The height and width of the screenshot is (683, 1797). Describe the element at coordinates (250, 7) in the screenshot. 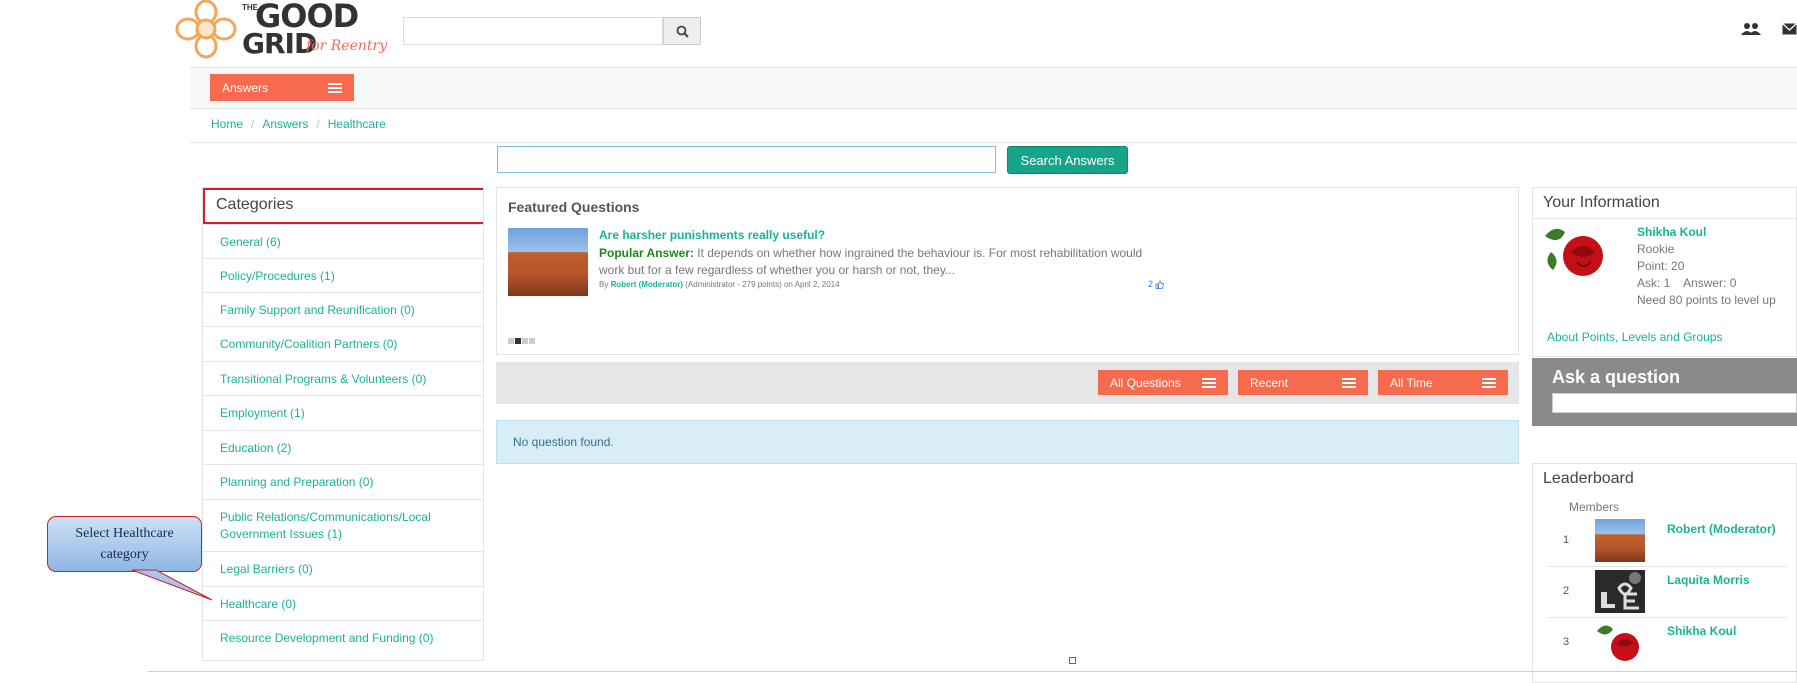

I see `logo-the: THE` at that location.